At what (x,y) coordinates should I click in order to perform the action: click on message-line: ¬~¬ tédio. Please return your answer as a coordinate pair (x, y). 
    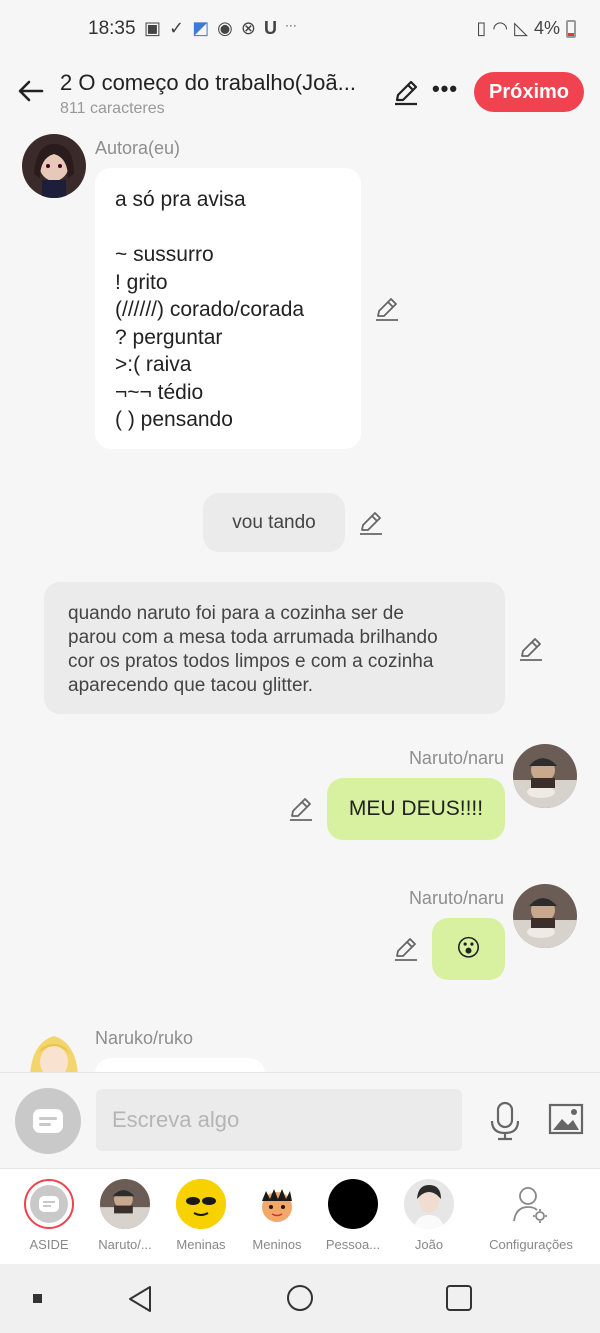
    Looking at the image, I should click on (159, 392).